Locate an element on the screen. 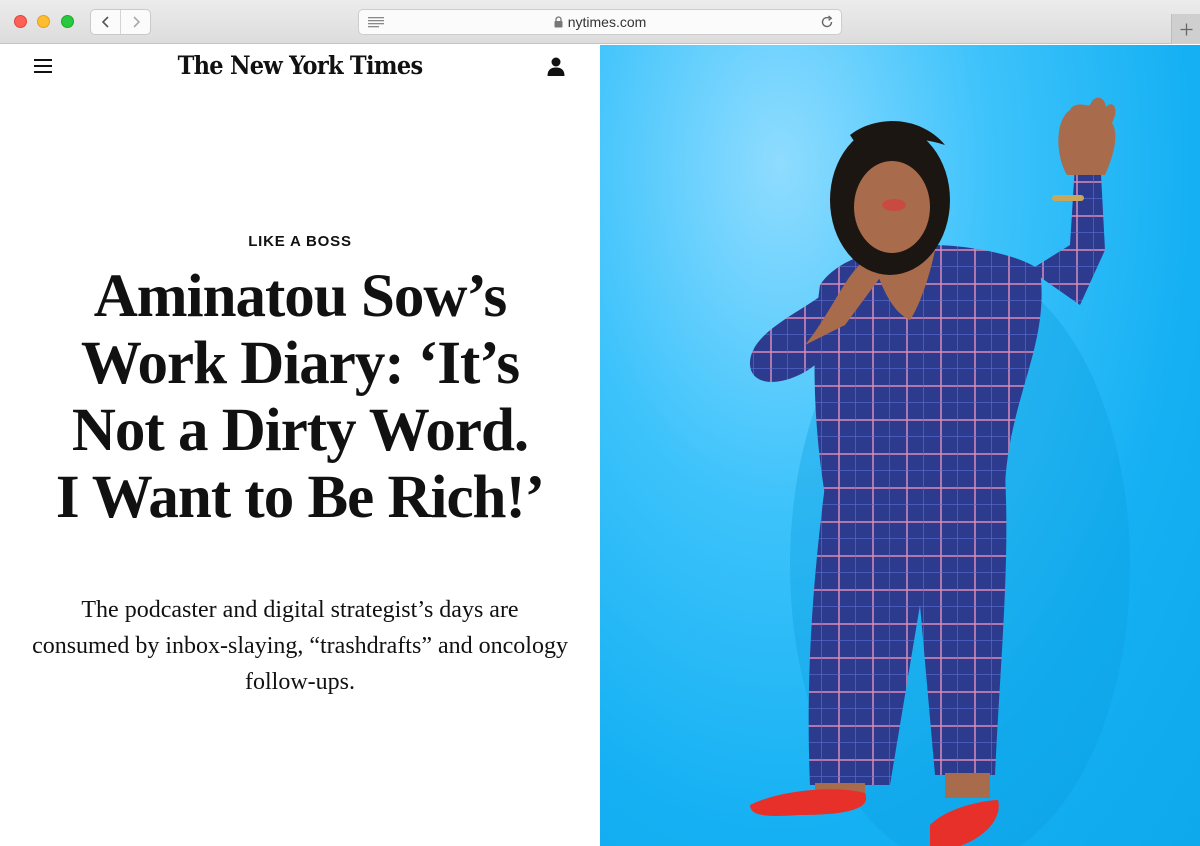  chevron-right-icon is located at coordinates (136, 22).